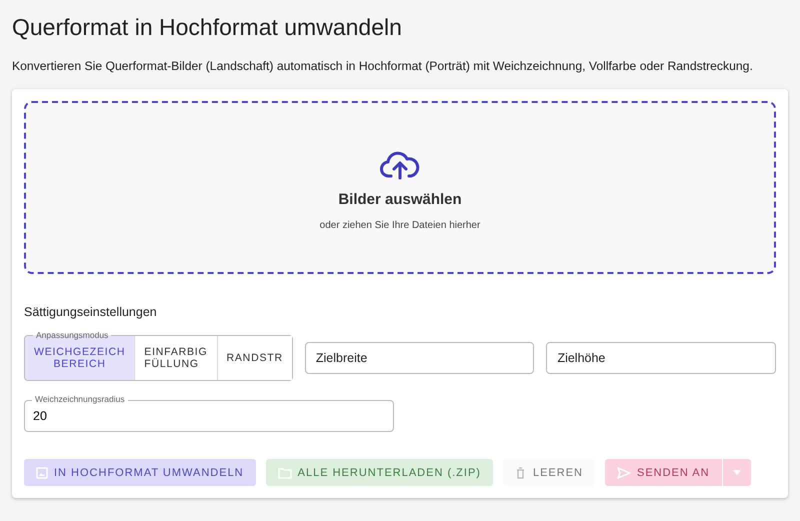  I want to click on dropdown-button, so click(736, 472).